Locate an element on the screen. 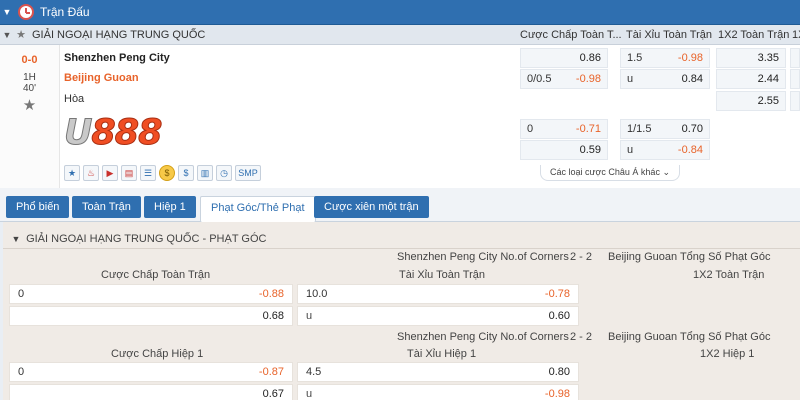 The width and height of the screenshot is (800, 400). col-header-corner-1x2: 1X2 Toàn Trận is located at coordinates (729, 275).